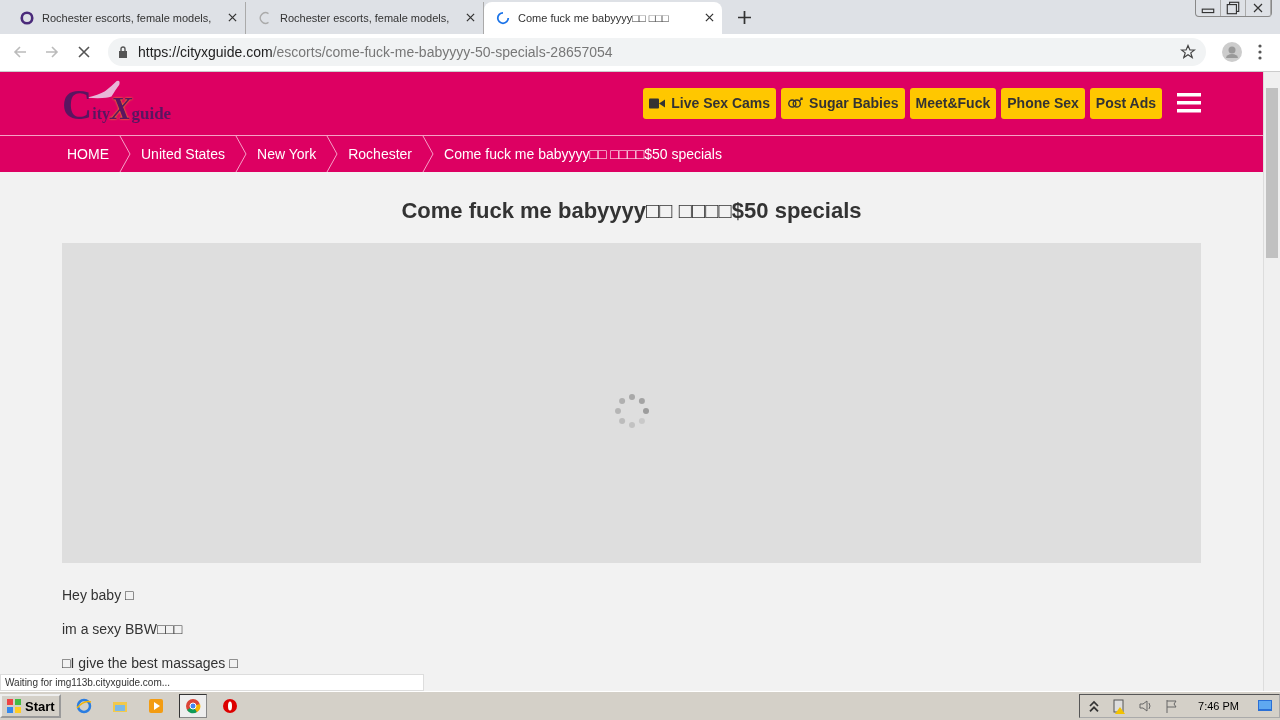  What do you see at coordinates (123, 52) in the screenshot?
I see `lock-icon` at bounding box center [123, 52].